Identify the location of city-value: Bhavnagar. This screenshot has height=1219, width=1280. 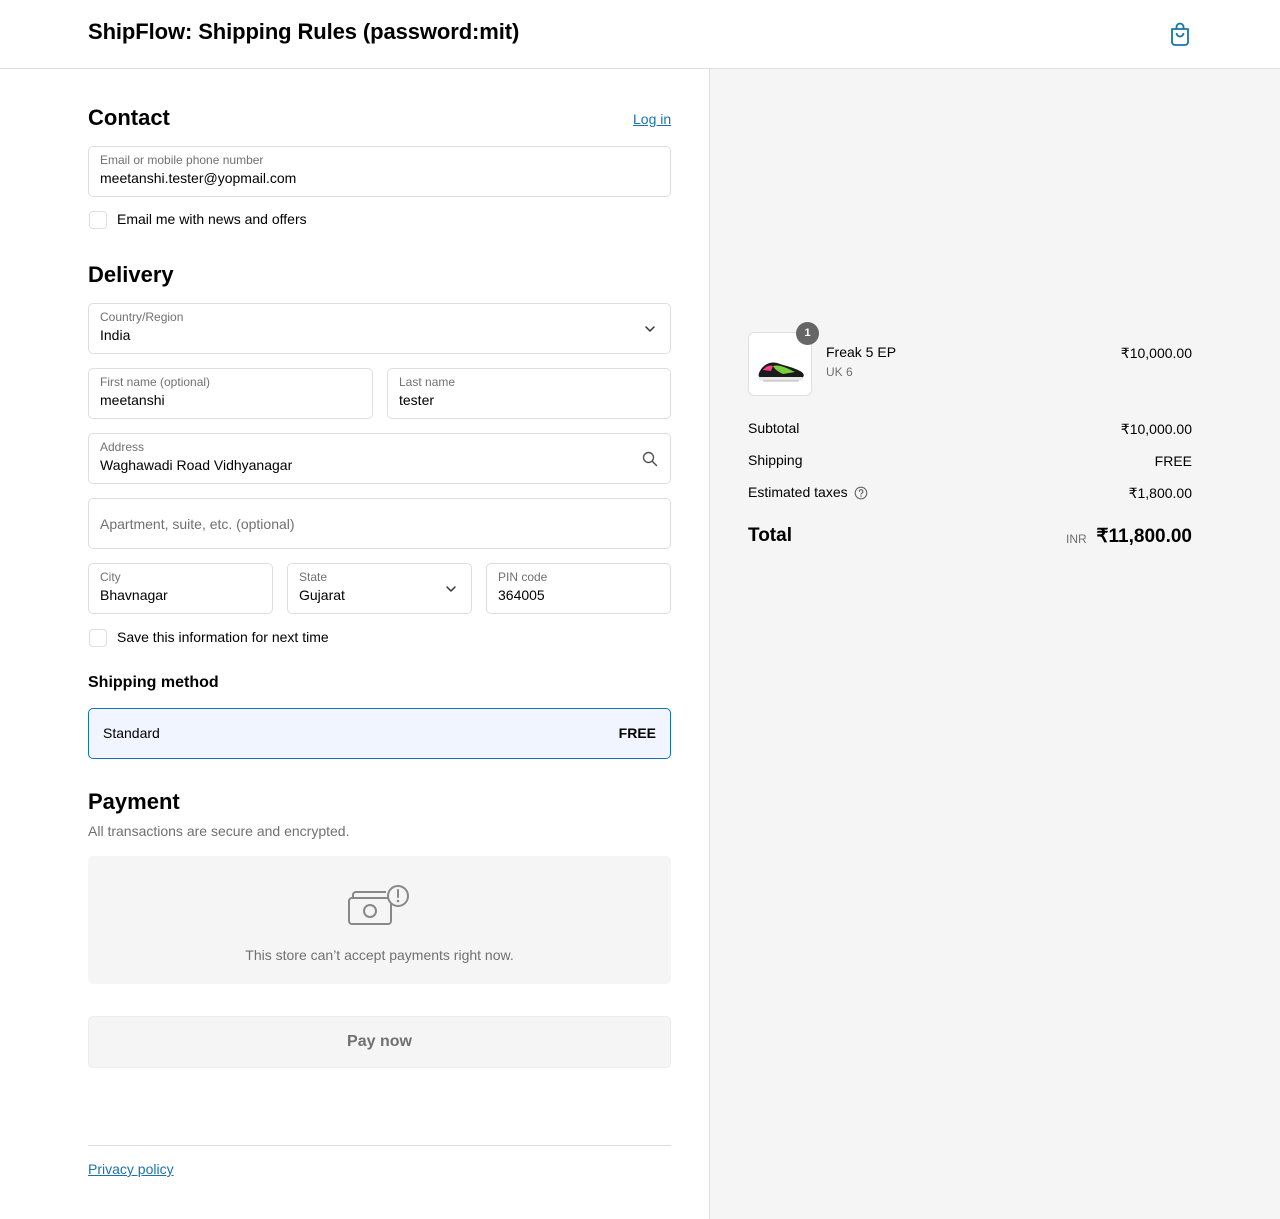
(134, 595).